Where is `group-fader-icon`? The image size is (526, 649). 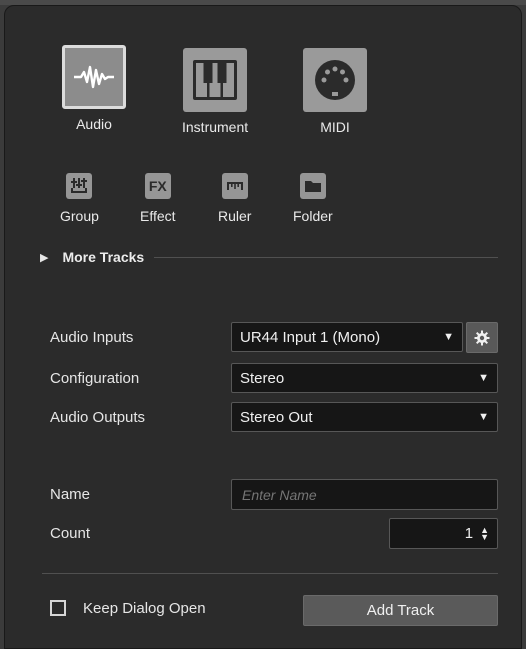 group-fader-icon is located at coordinates (79, 186).